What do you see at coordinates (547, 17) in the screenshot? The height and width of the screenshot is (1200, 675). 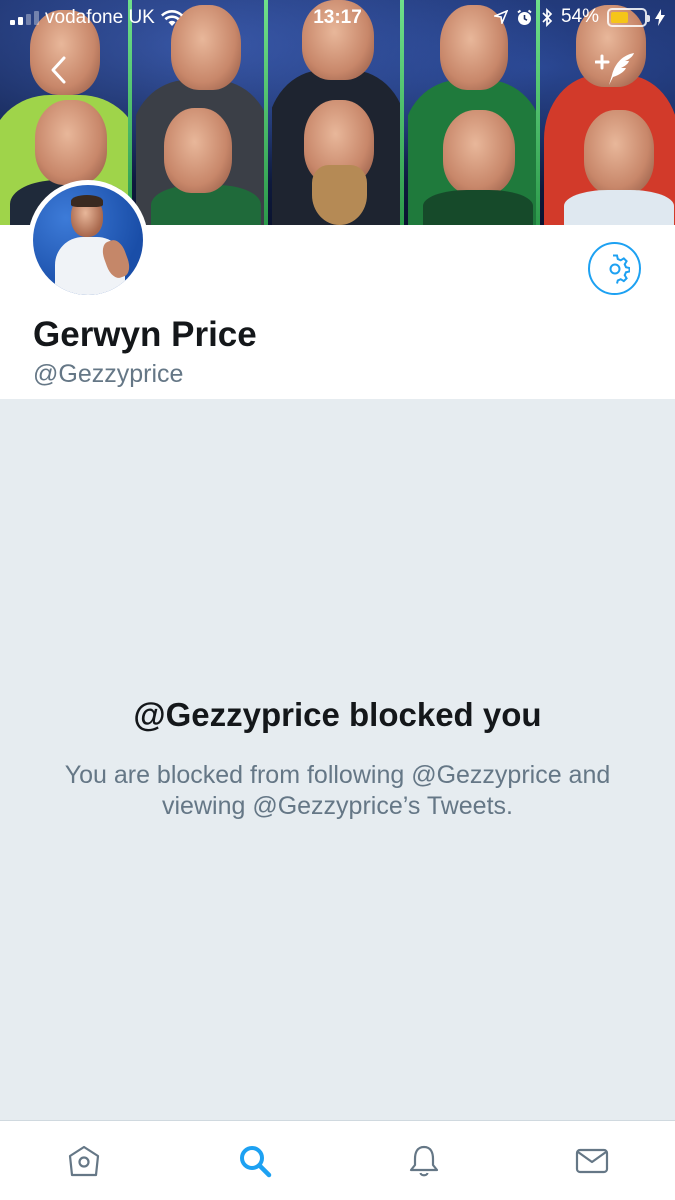 I see `bluetooth-icon` at bounding box center [547, 17].